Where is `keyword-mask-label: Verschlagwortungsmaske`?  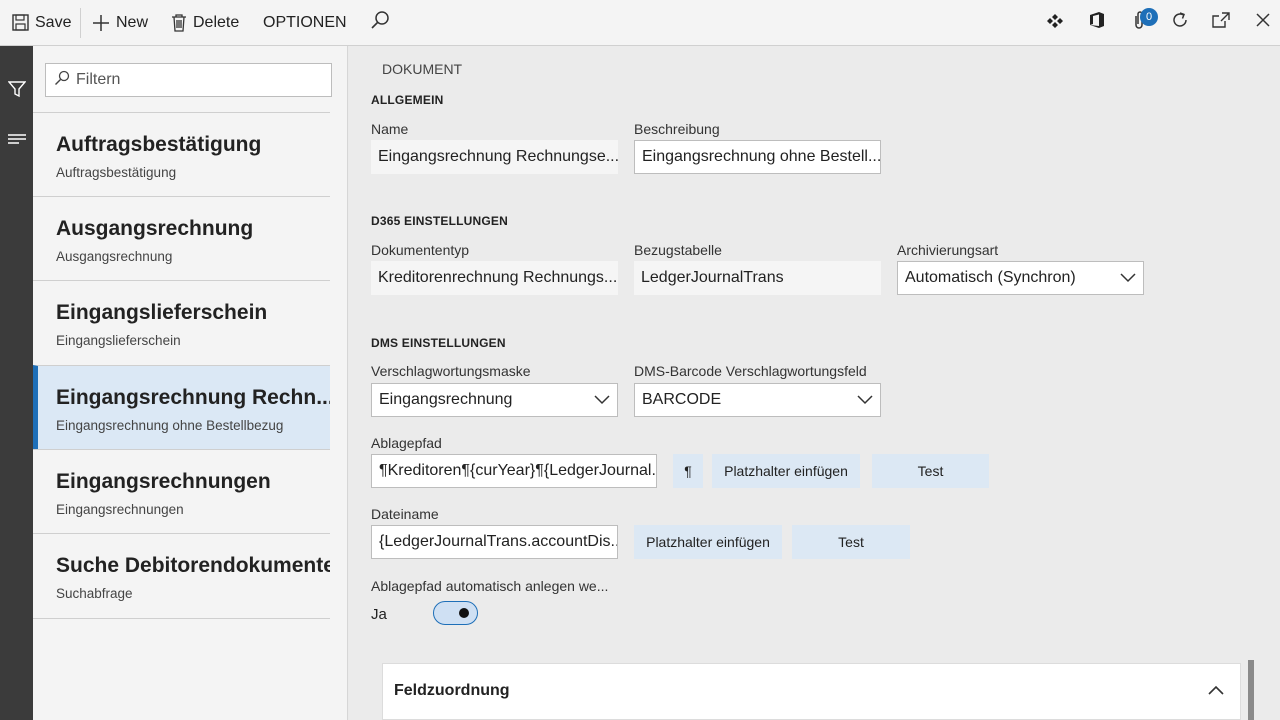
keyword-mask-label: Verschlagwortungsmaske is located at coordinates (451, 371).